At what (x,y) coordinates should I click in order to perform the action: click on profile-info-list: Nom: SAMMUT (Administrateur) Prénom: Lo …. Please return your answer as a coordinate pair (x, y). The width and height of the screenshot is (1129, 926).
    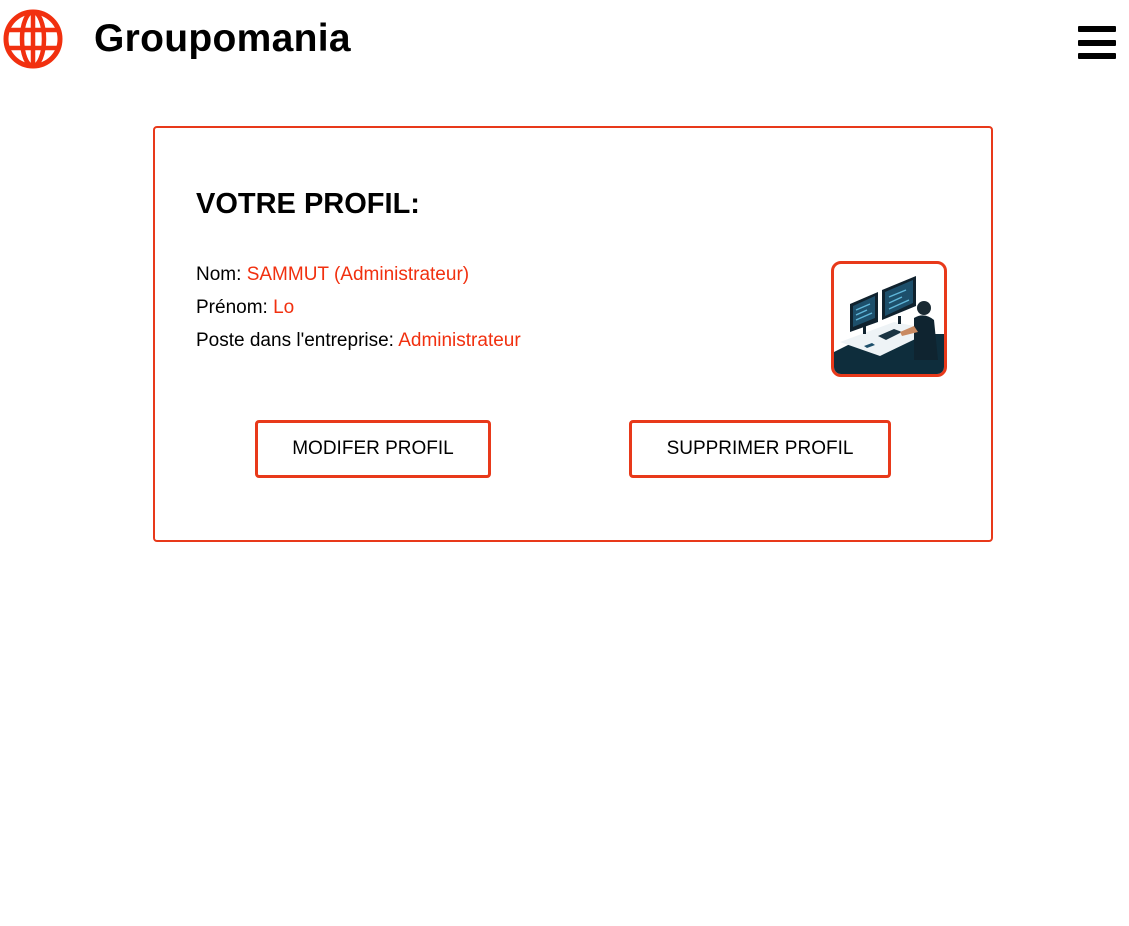
    Looking at the image, I should click on (358, 307).